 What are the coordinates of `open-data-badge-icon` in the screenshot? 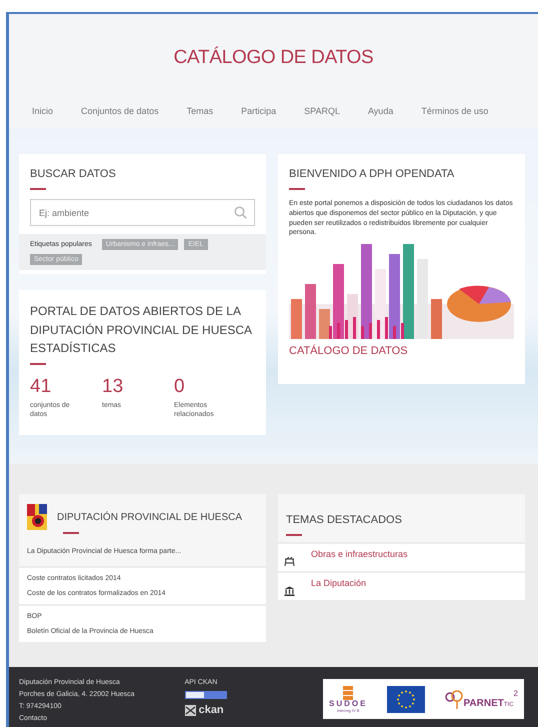 It's located at (205, 695).